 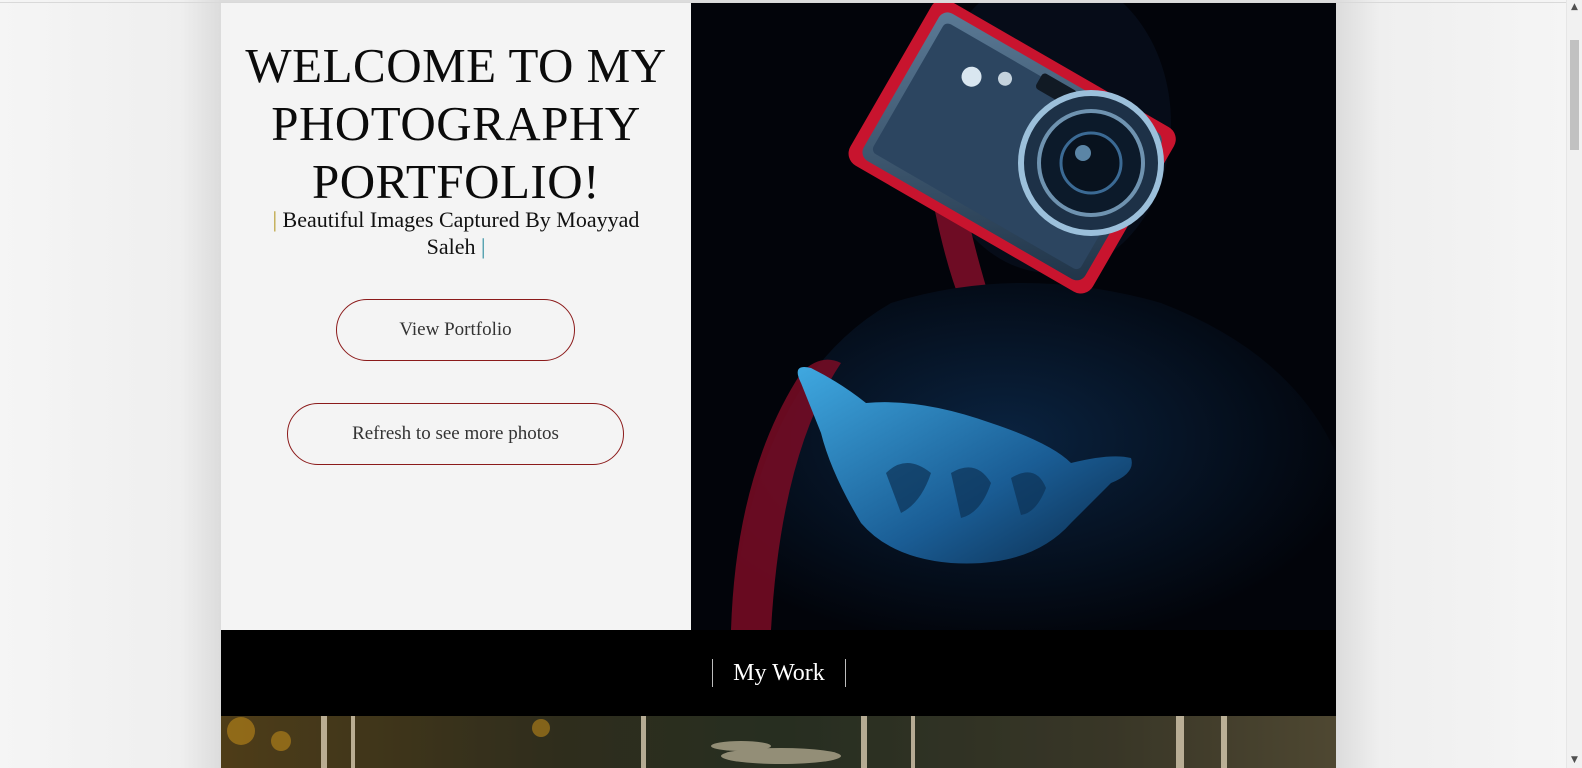 I want to click on scroll-up-arrow-icon: ▲, so click(x=1574, y=7).